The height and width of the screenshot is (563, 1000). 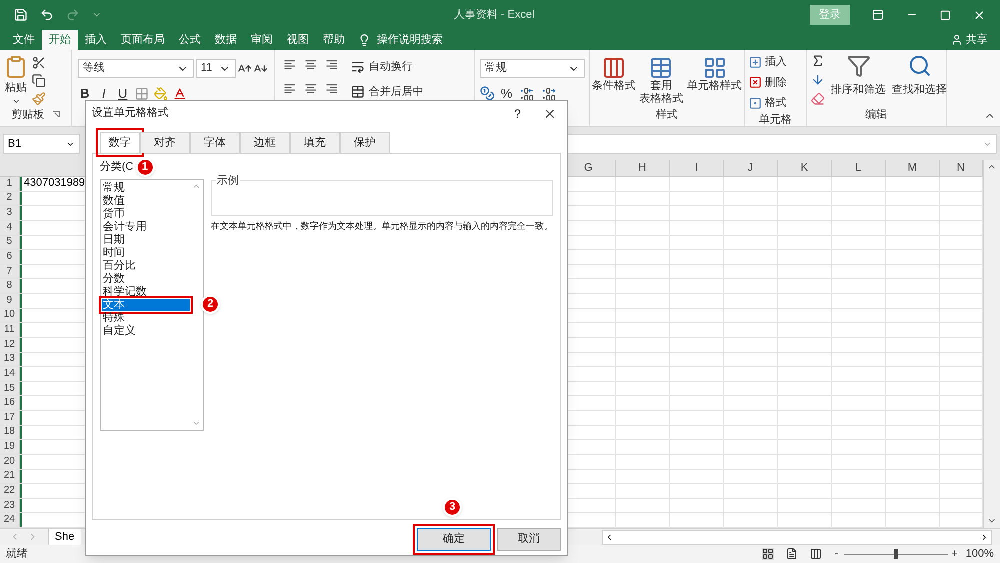 What do you see at coordinates (145, 167) in the screenshot?
I see `step-badge: 1` at bounding box center [145, 167].